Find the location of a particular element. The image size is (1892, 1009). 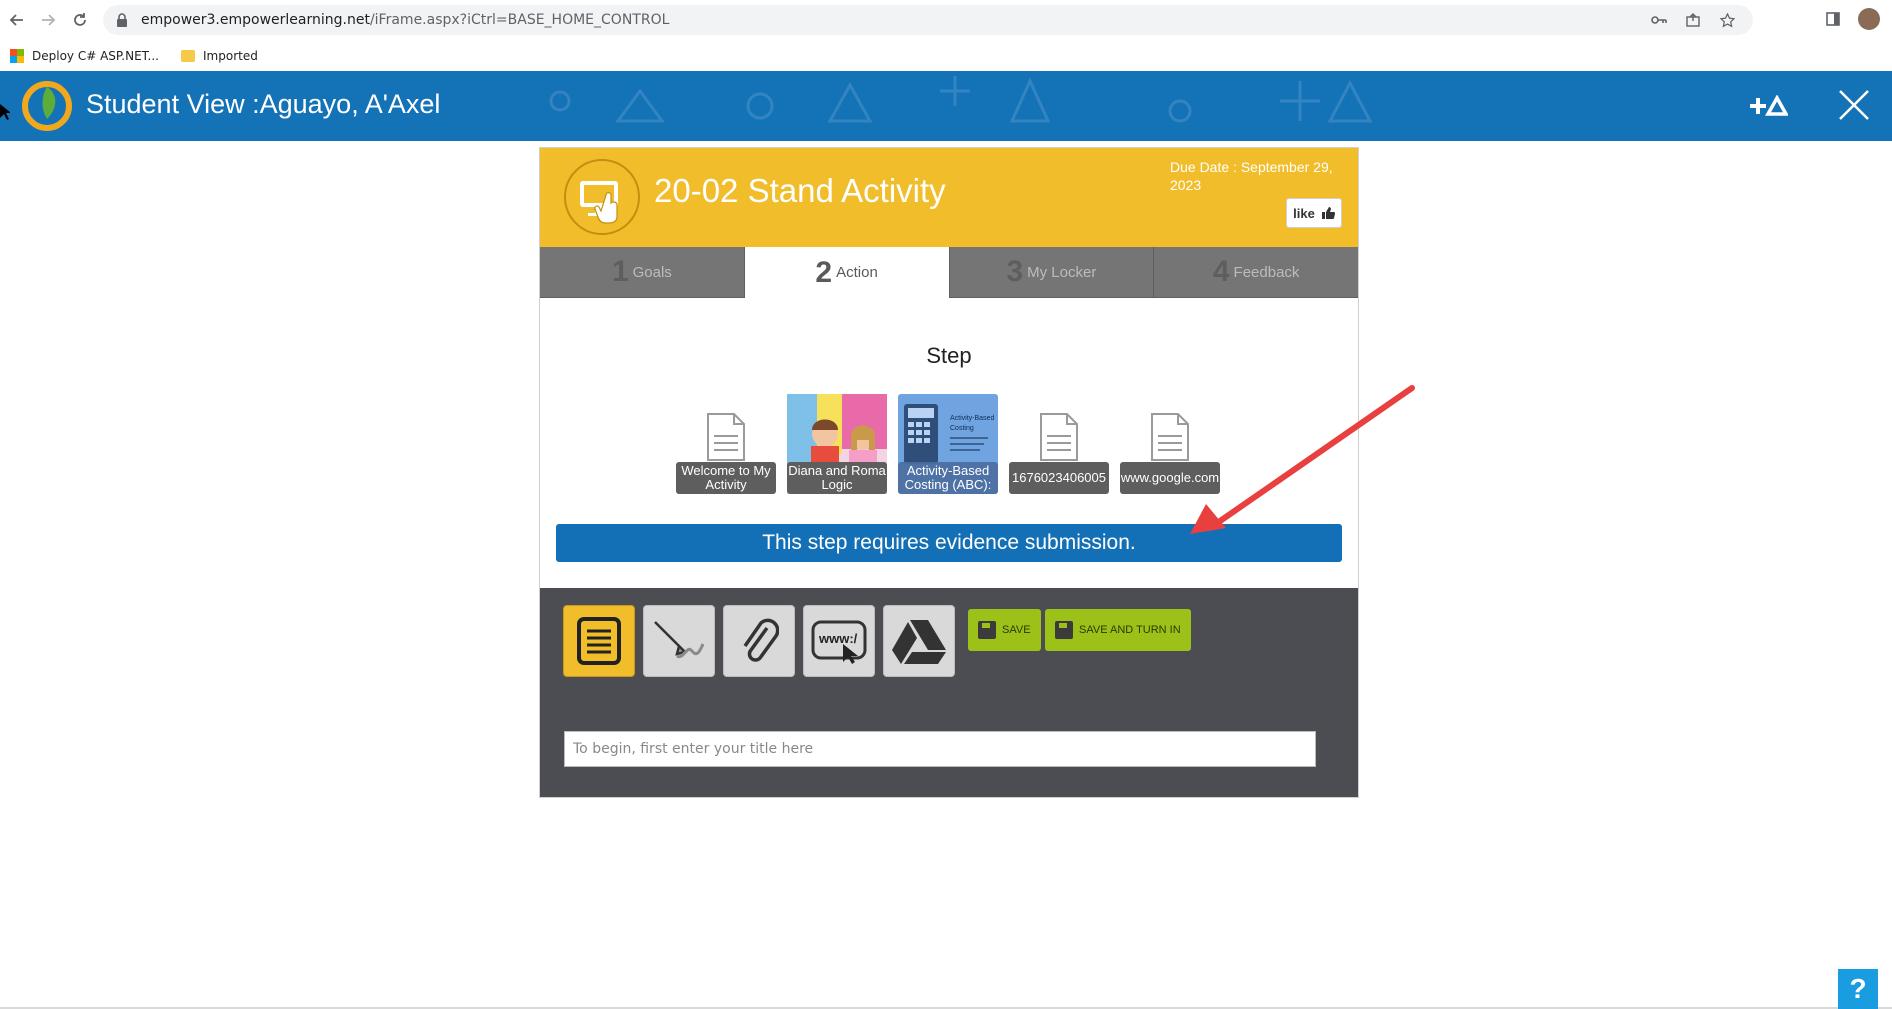

www-link-icon: www:/ is located at coordinates (839, 642).